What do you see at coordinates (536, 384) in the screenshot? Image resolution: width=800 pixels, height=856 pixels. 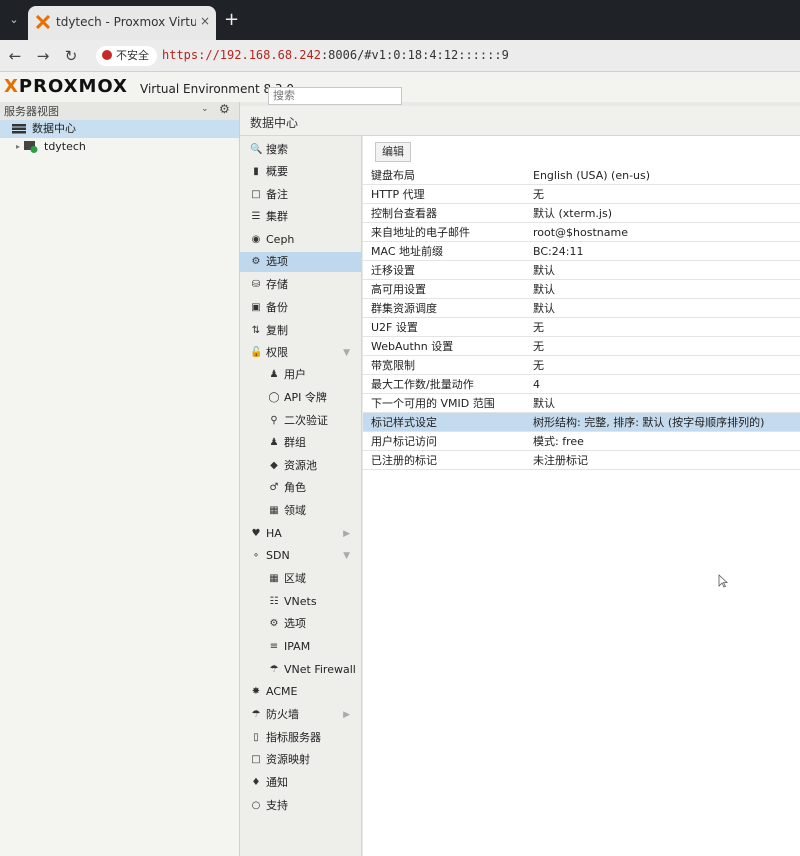 I see `option-value: 4` at bounding box center [536, 384].